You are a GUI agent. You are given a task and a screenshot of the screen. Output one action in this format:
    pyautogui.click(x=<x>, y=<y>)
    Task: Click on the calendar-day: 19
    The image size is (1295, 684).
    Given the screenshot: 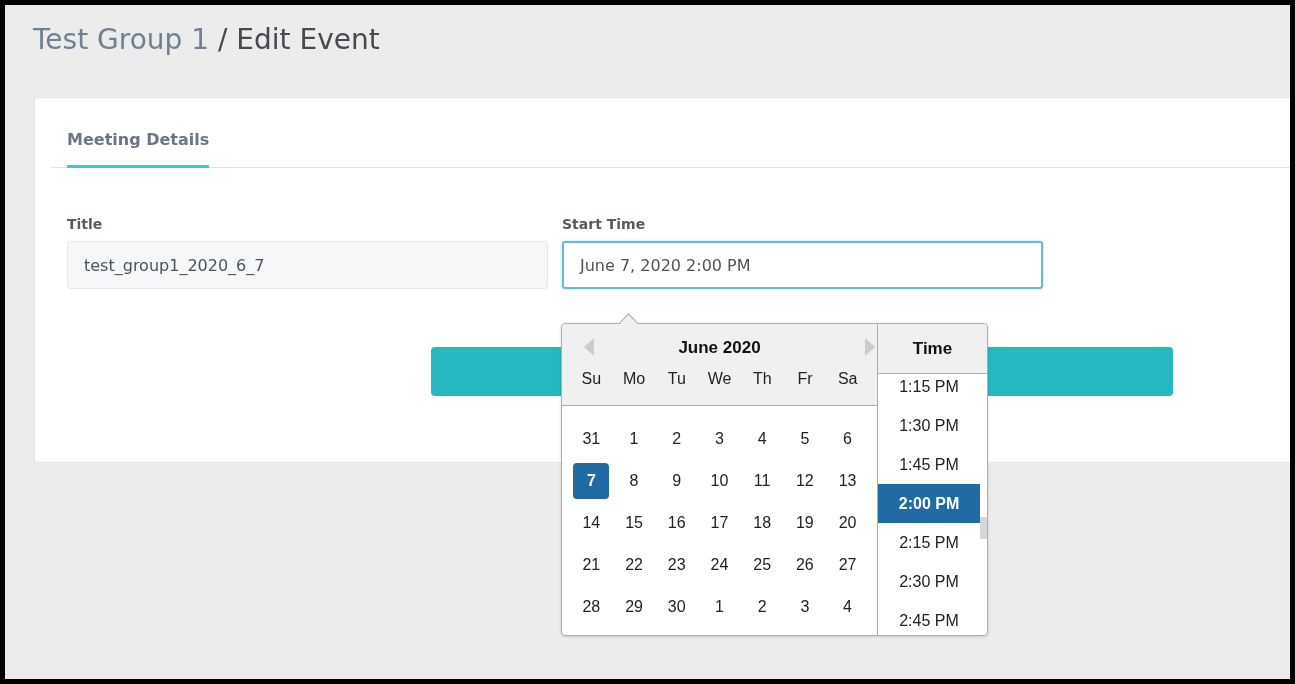 What is the action you would take?
    pyautogui.click(x=804, y=523)
    